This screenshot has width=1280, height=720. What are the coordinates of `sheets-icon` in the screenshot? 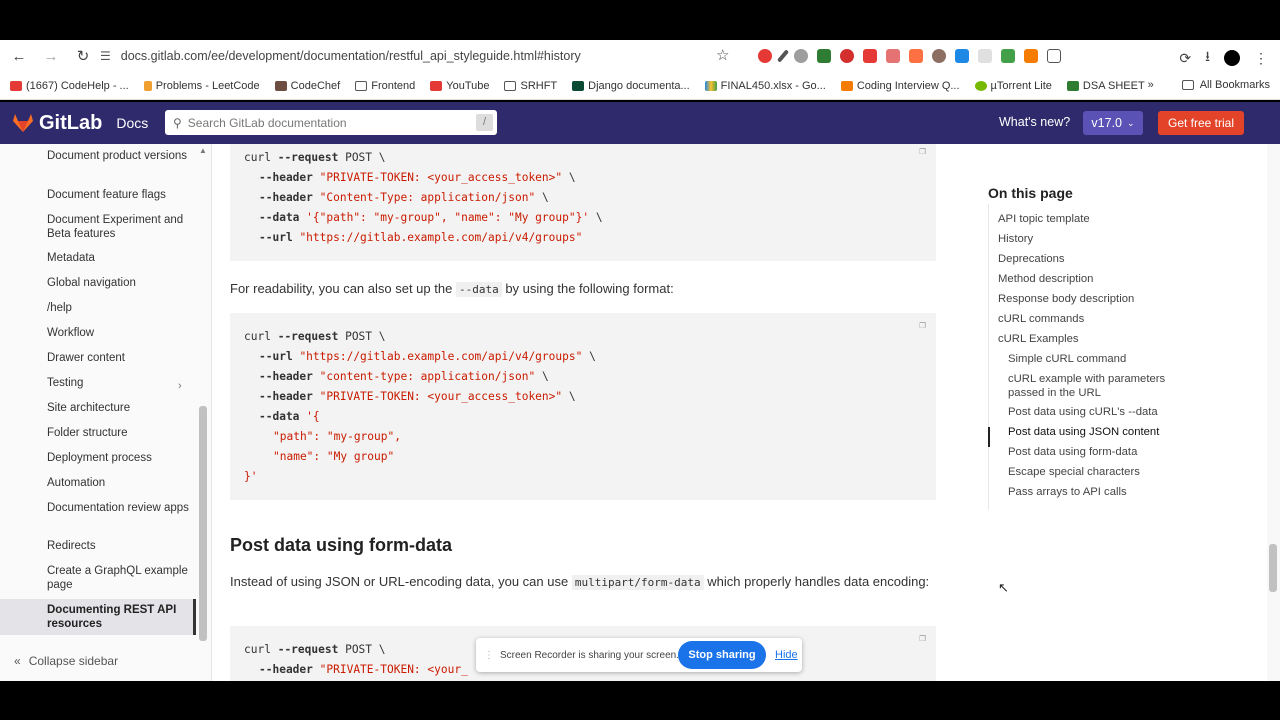 It's located at (1072, 85).